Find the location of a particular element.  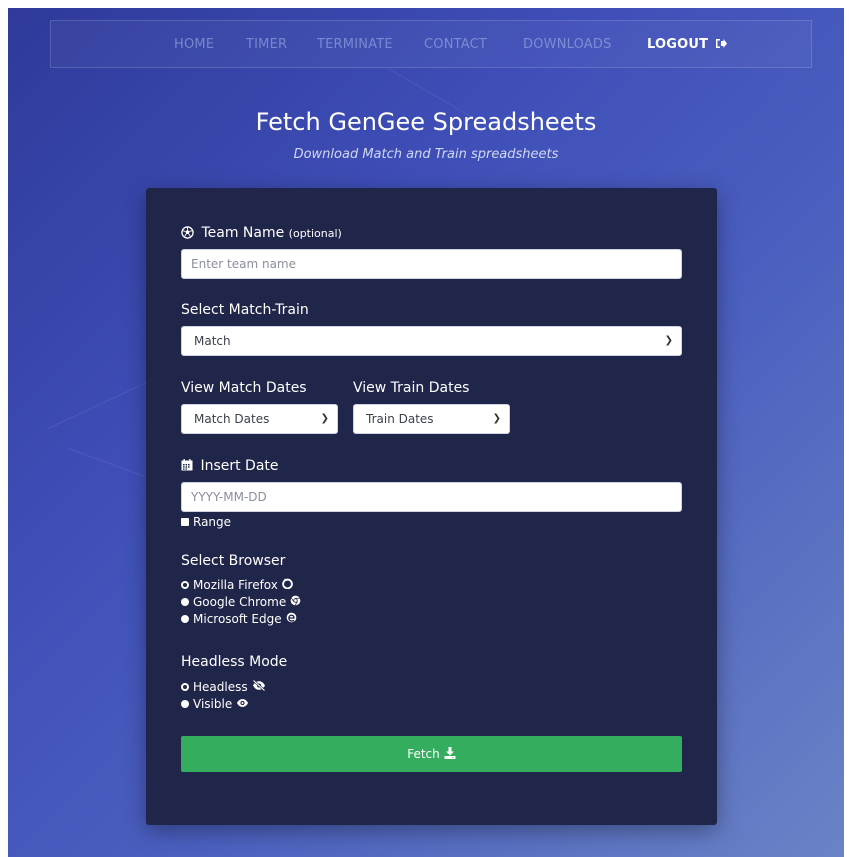

mode-option-visible: Visible is located at coordinates (215, 704).